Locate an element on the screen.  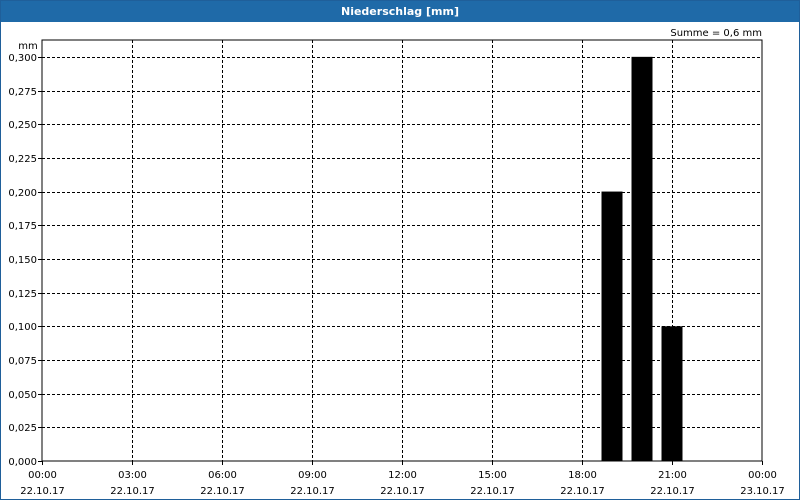
y-tick-label: 0,200 is located at coordinates (22, 193).